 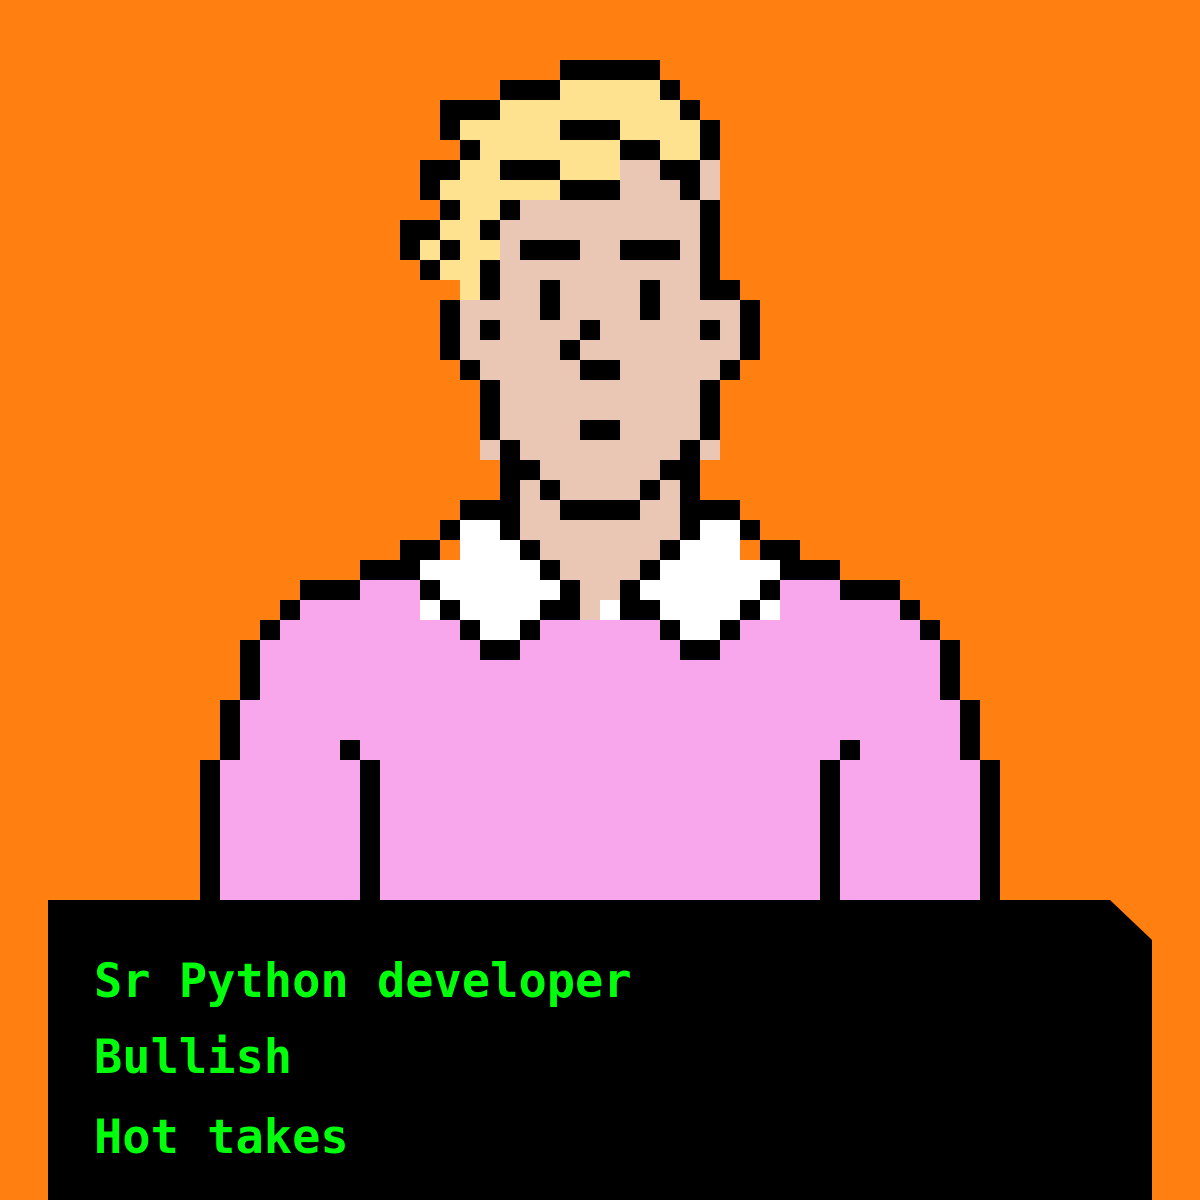 I want to click on trait-style: Hot takes, so click(x=221, y=1137).